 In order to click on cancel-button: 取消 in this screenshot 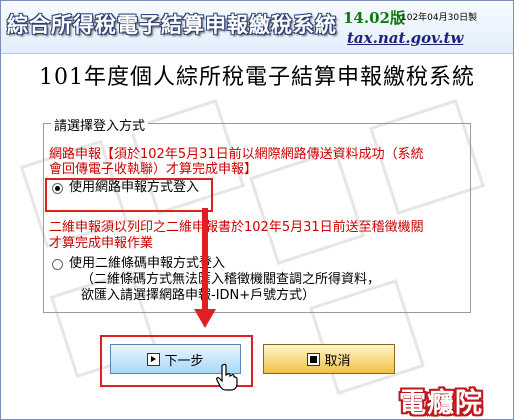, I will do `click(329, 359)`.